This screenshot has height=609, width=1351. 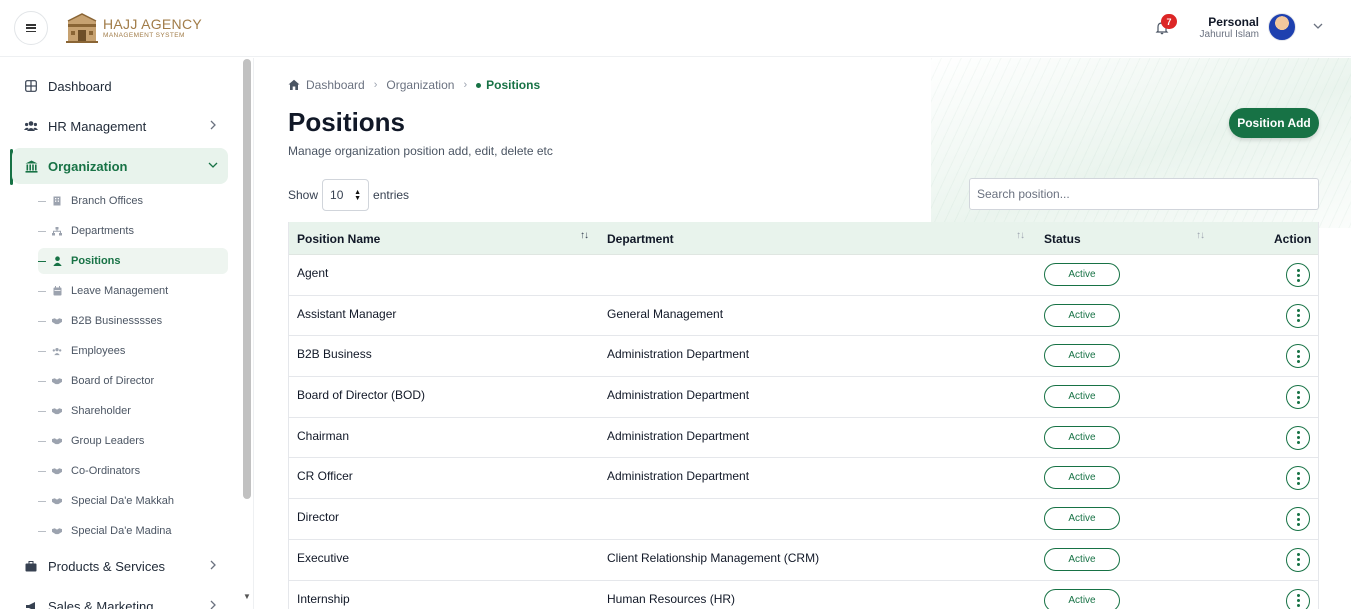 What do you see at coordinates (213, 604) in the screenshot?
I see `chevron-right-icon` at bounding box center [213, 604].